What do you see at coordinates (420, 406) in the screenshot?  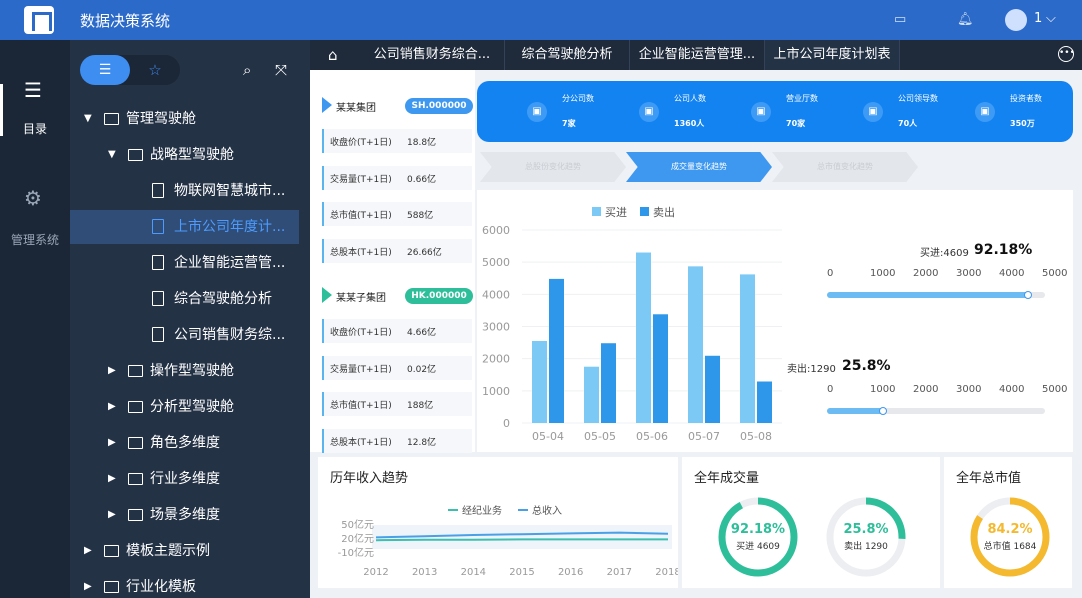 I see `metric-value: 188亿` at bounding box center [420, 406].